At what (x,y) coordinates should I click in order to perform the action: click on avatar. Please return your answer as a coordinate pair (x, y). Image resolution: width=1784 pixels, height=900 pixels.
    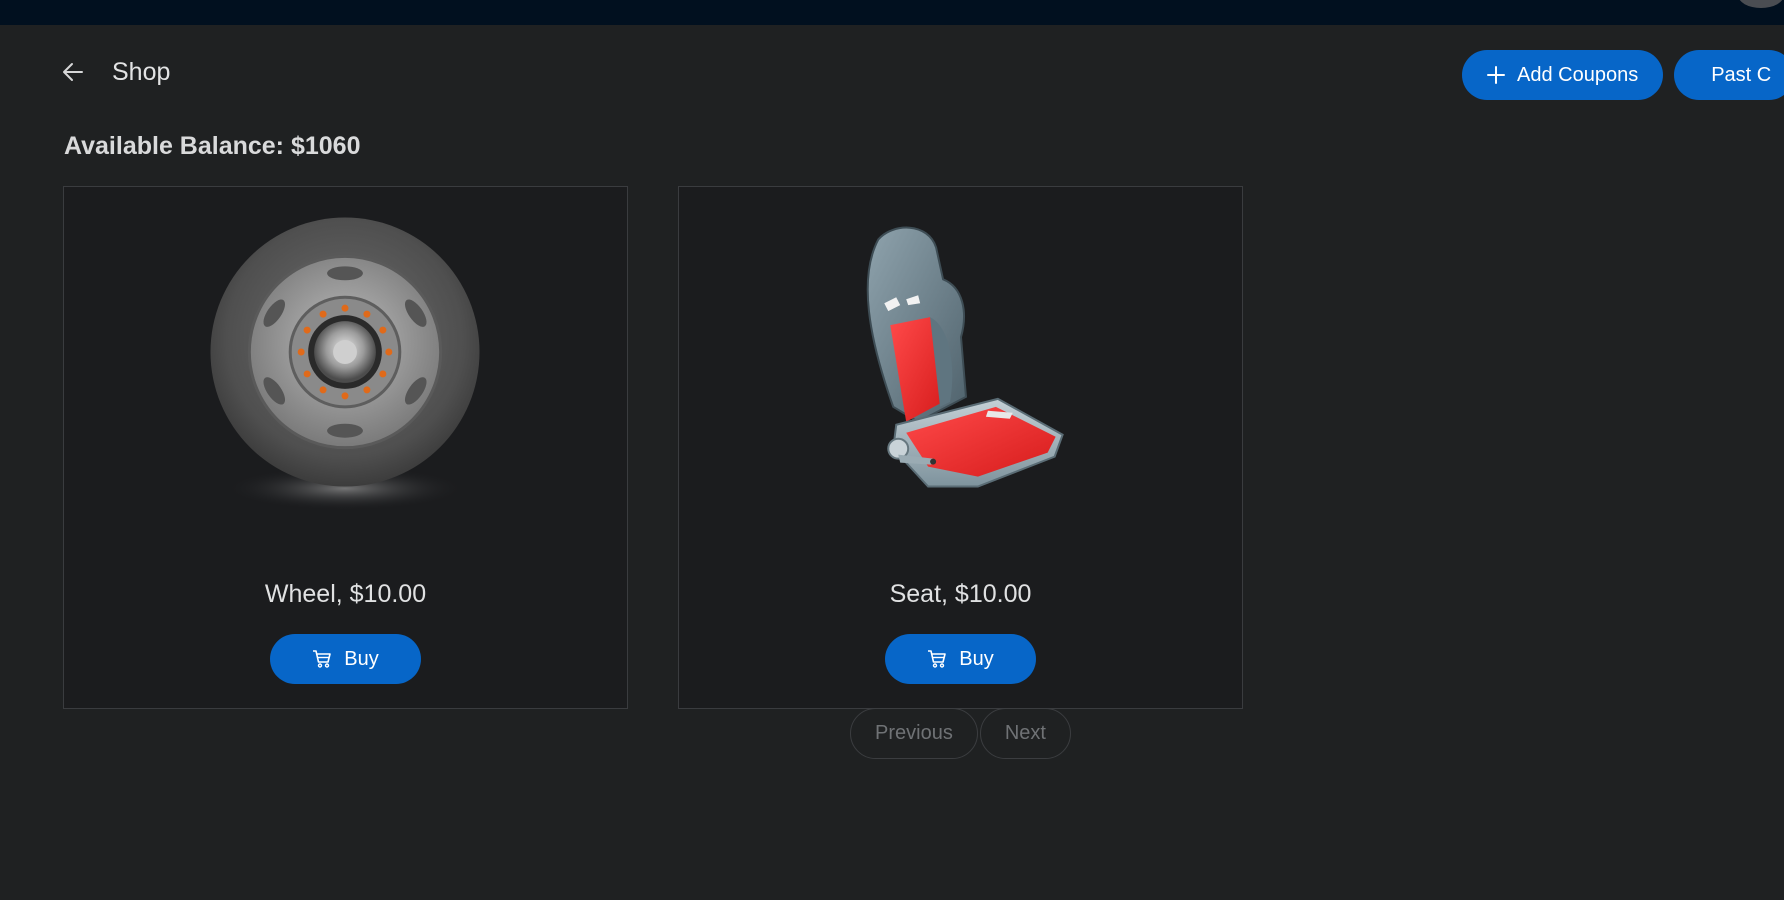
    Looking at the image, I should click on (1761, 4).